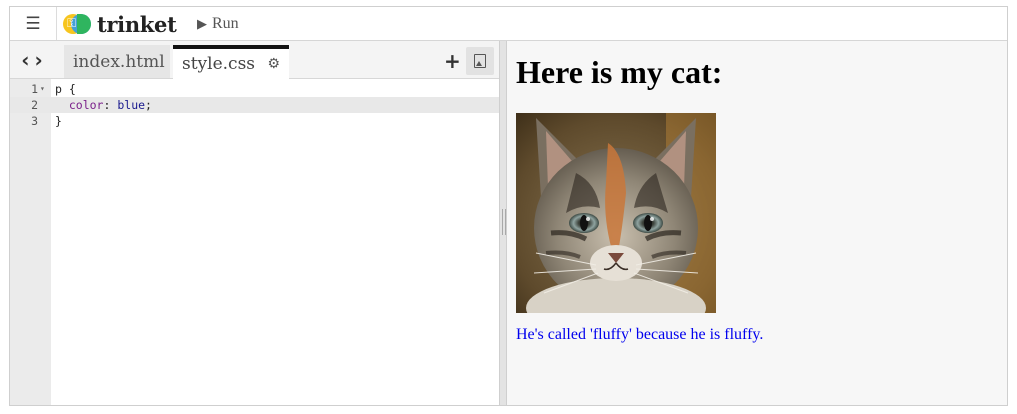  I want to click on trinket-logo-mark: ⚿, so click(79, 24).